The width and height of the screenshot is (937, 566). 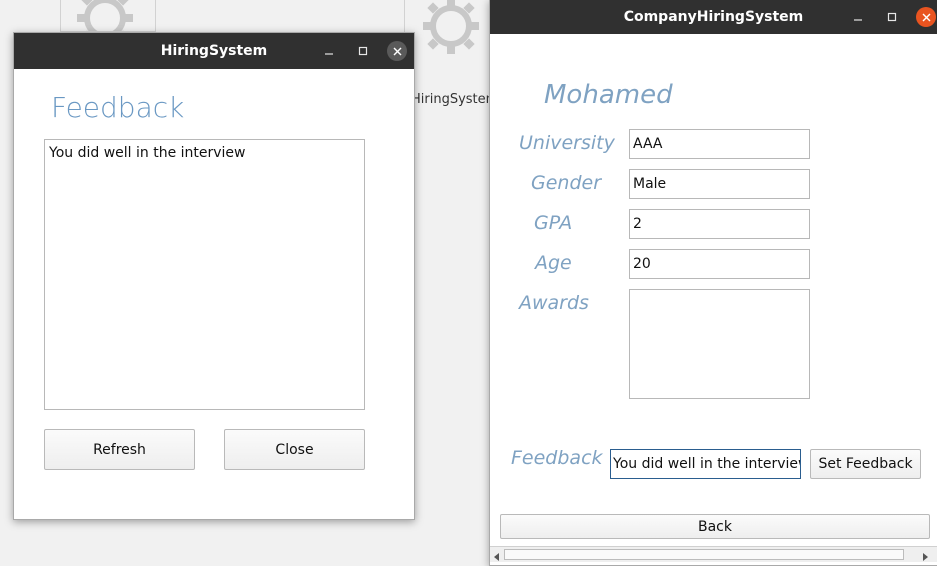 I want to click on feedback-text: You did well in the interview, so click(x=147, y=153).